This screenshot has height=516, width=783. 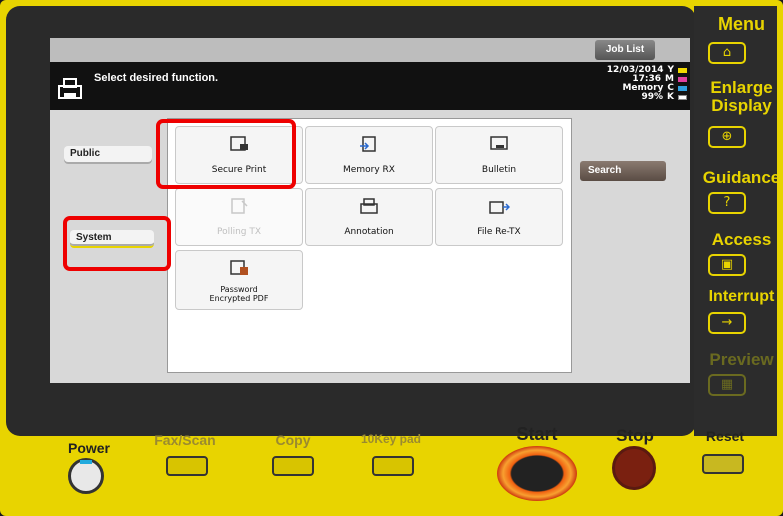 I want to click on tile-label: File Re-TX, so click(x=499, y=232).